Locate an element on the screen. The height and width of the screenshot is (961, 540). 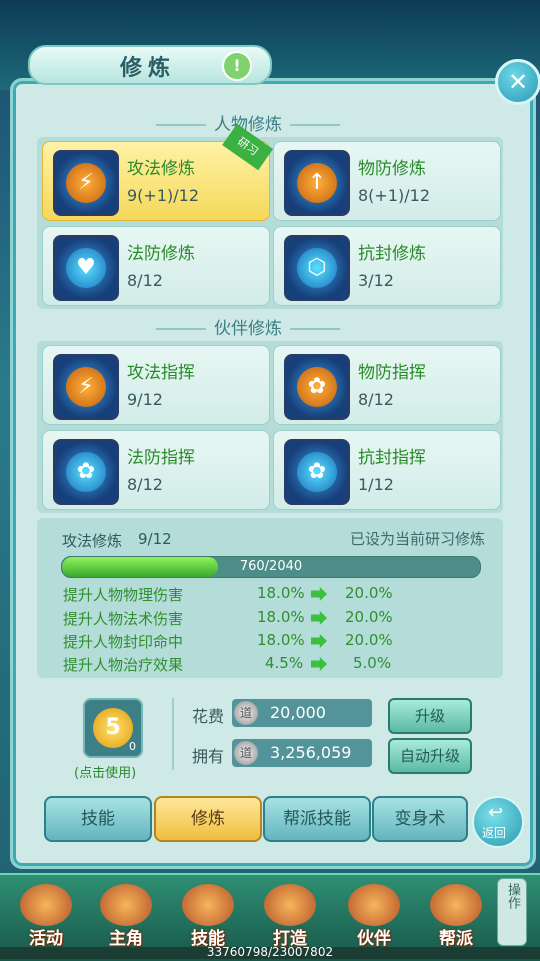
owned-field: 道 3,256,059 is located at coordinates (302, 753).